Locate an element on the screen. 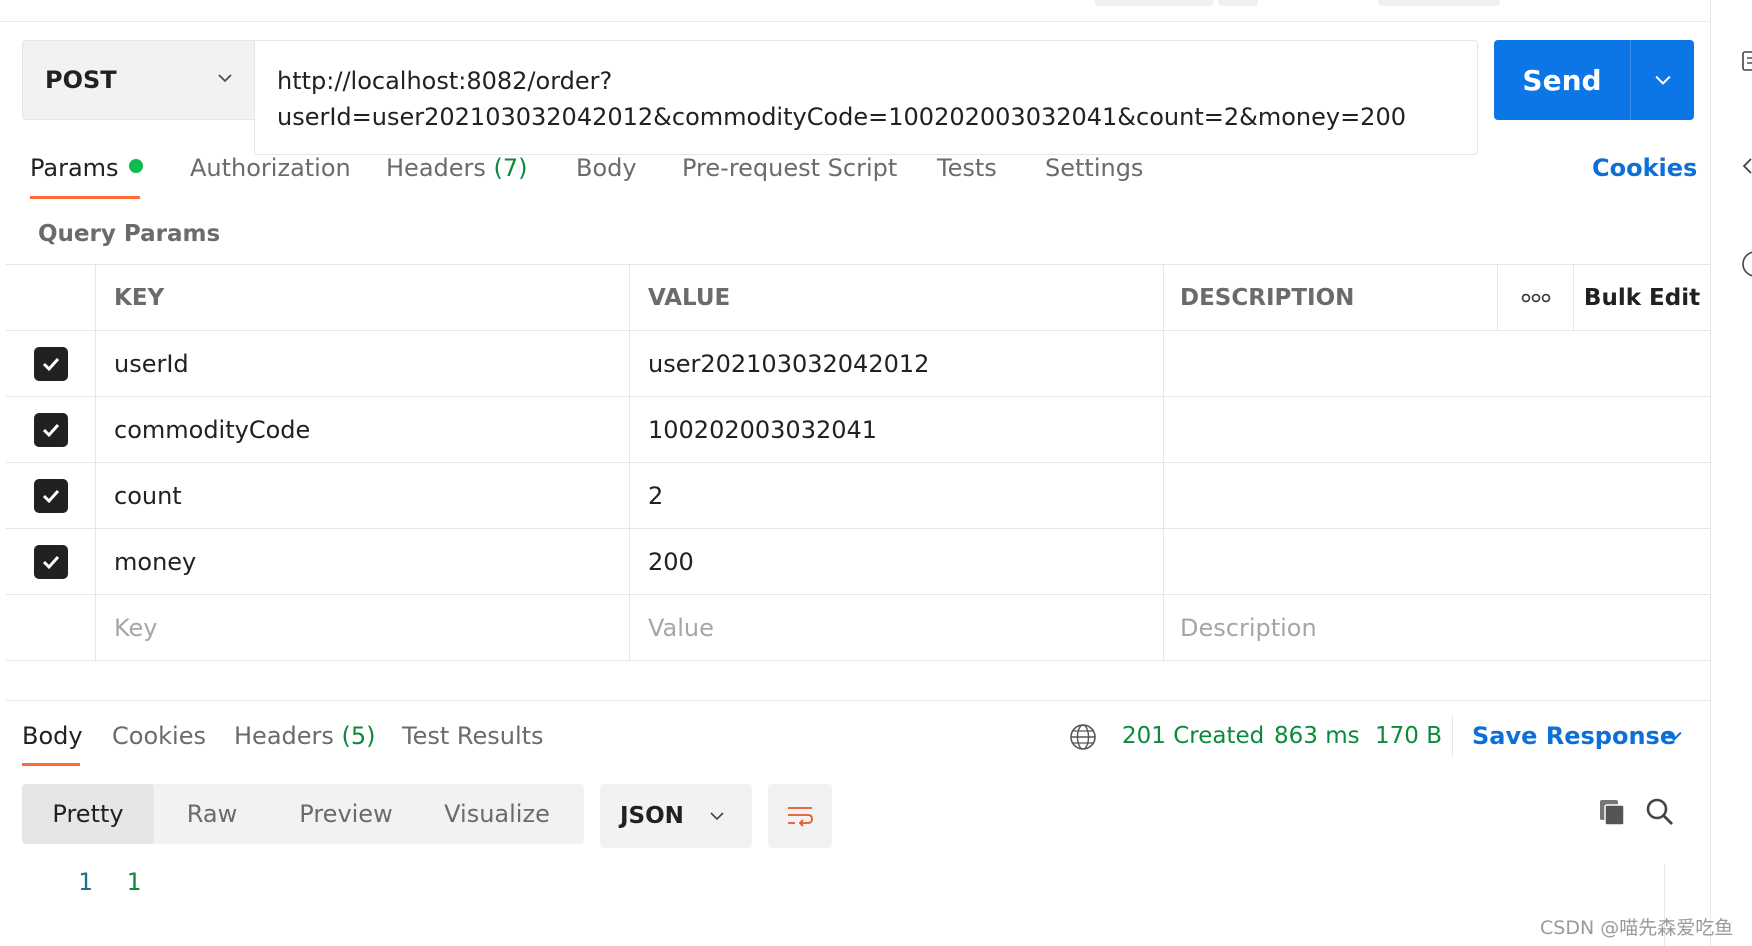 Image resolution: width=1752 pixels, height=946 pixels. view-raw-button: Raw is located at coordinates (212, 814).